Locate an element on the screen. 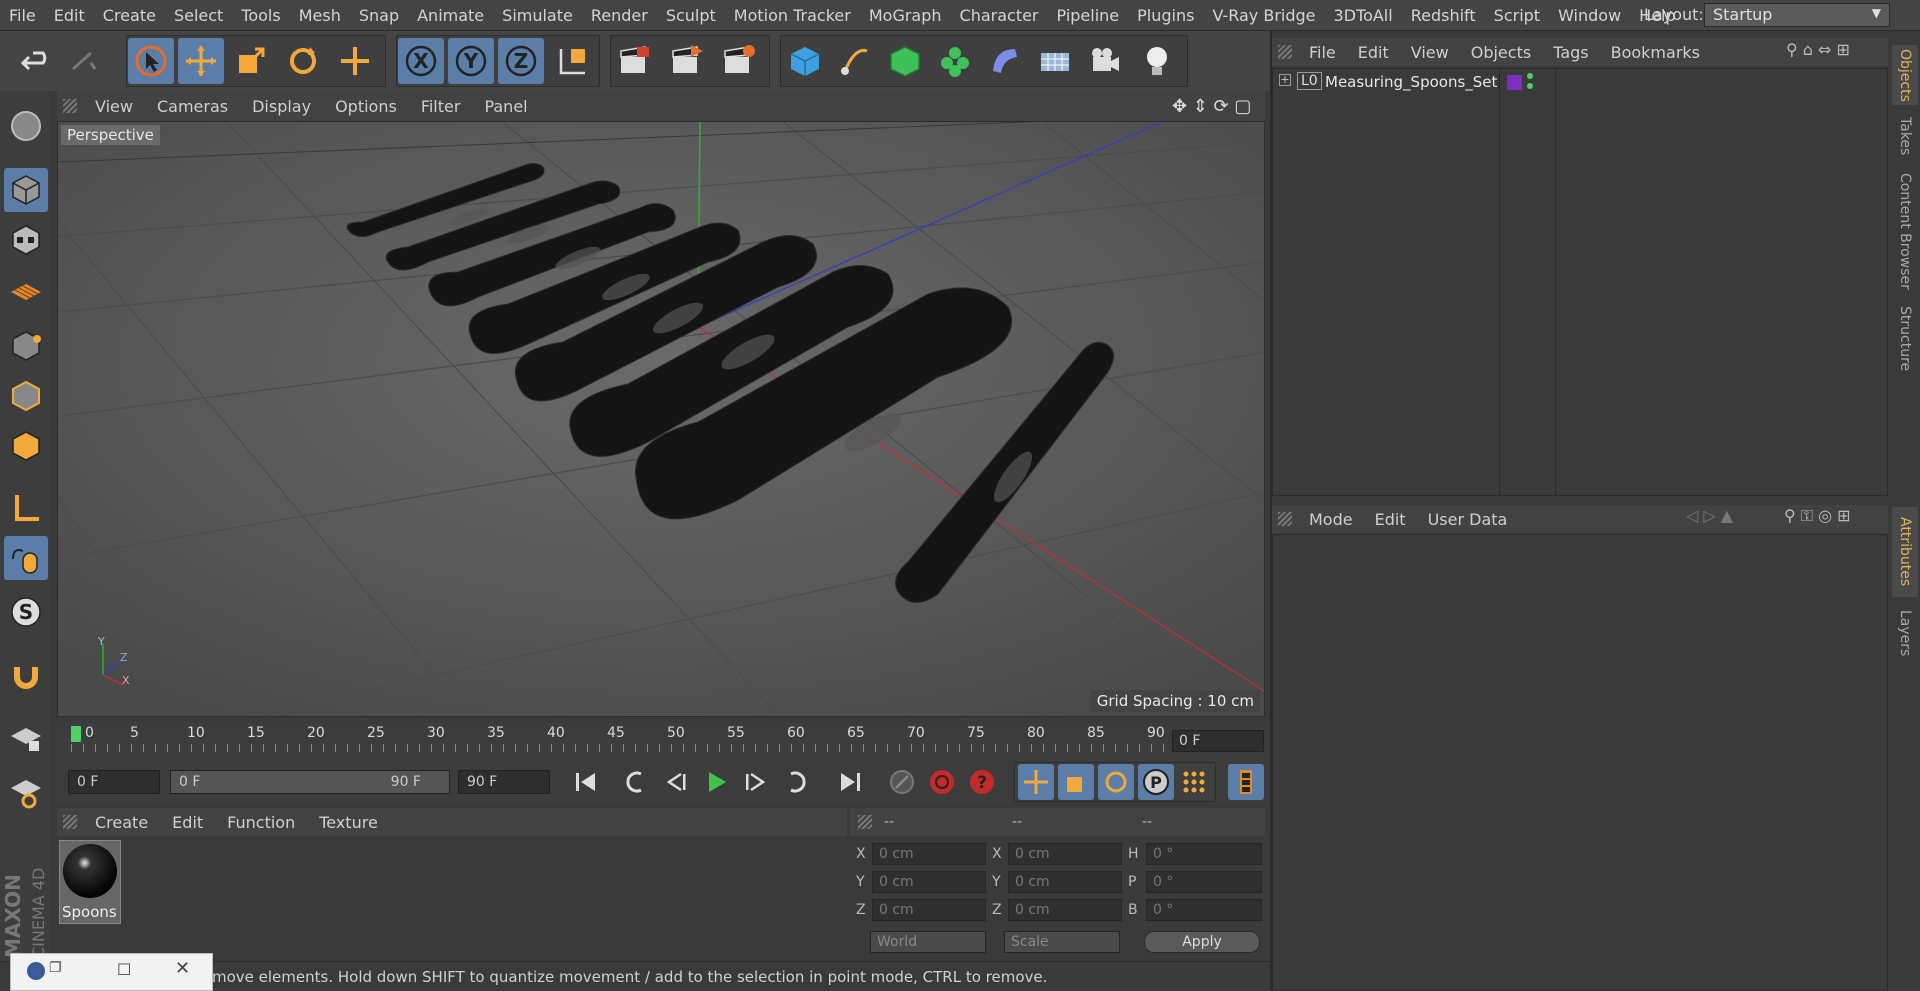 Image resolution: width=1920 pixels, height=991 pixels. camera-button is located at coordinates (1105, 61).